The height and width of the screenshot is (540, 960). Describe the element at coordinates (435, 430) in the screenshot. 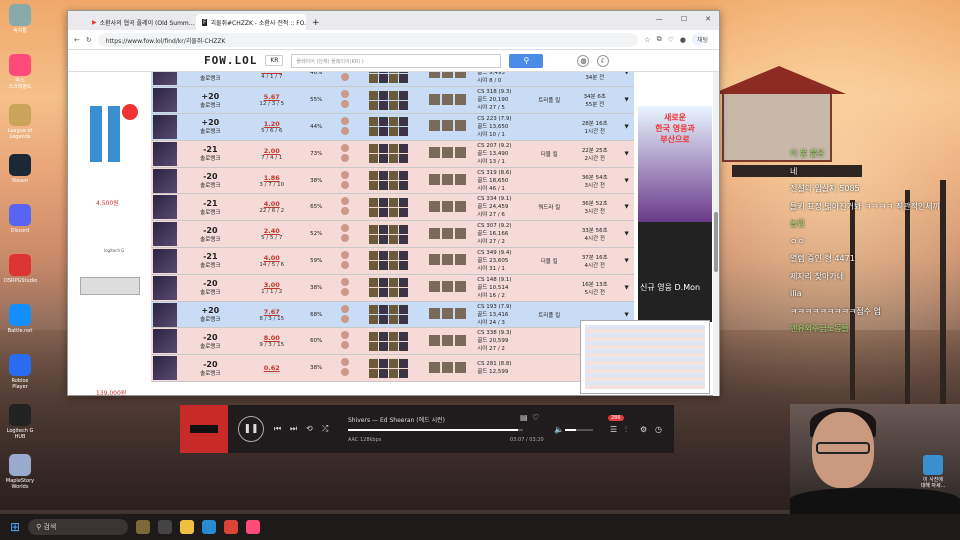

I see `progress-slider` at that location.